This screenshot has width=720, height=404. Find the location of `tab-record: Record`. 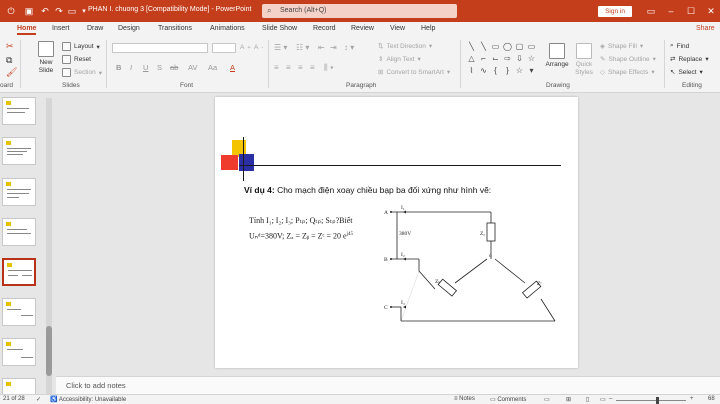

tab-record: Record is located at coordinates (324, 28).